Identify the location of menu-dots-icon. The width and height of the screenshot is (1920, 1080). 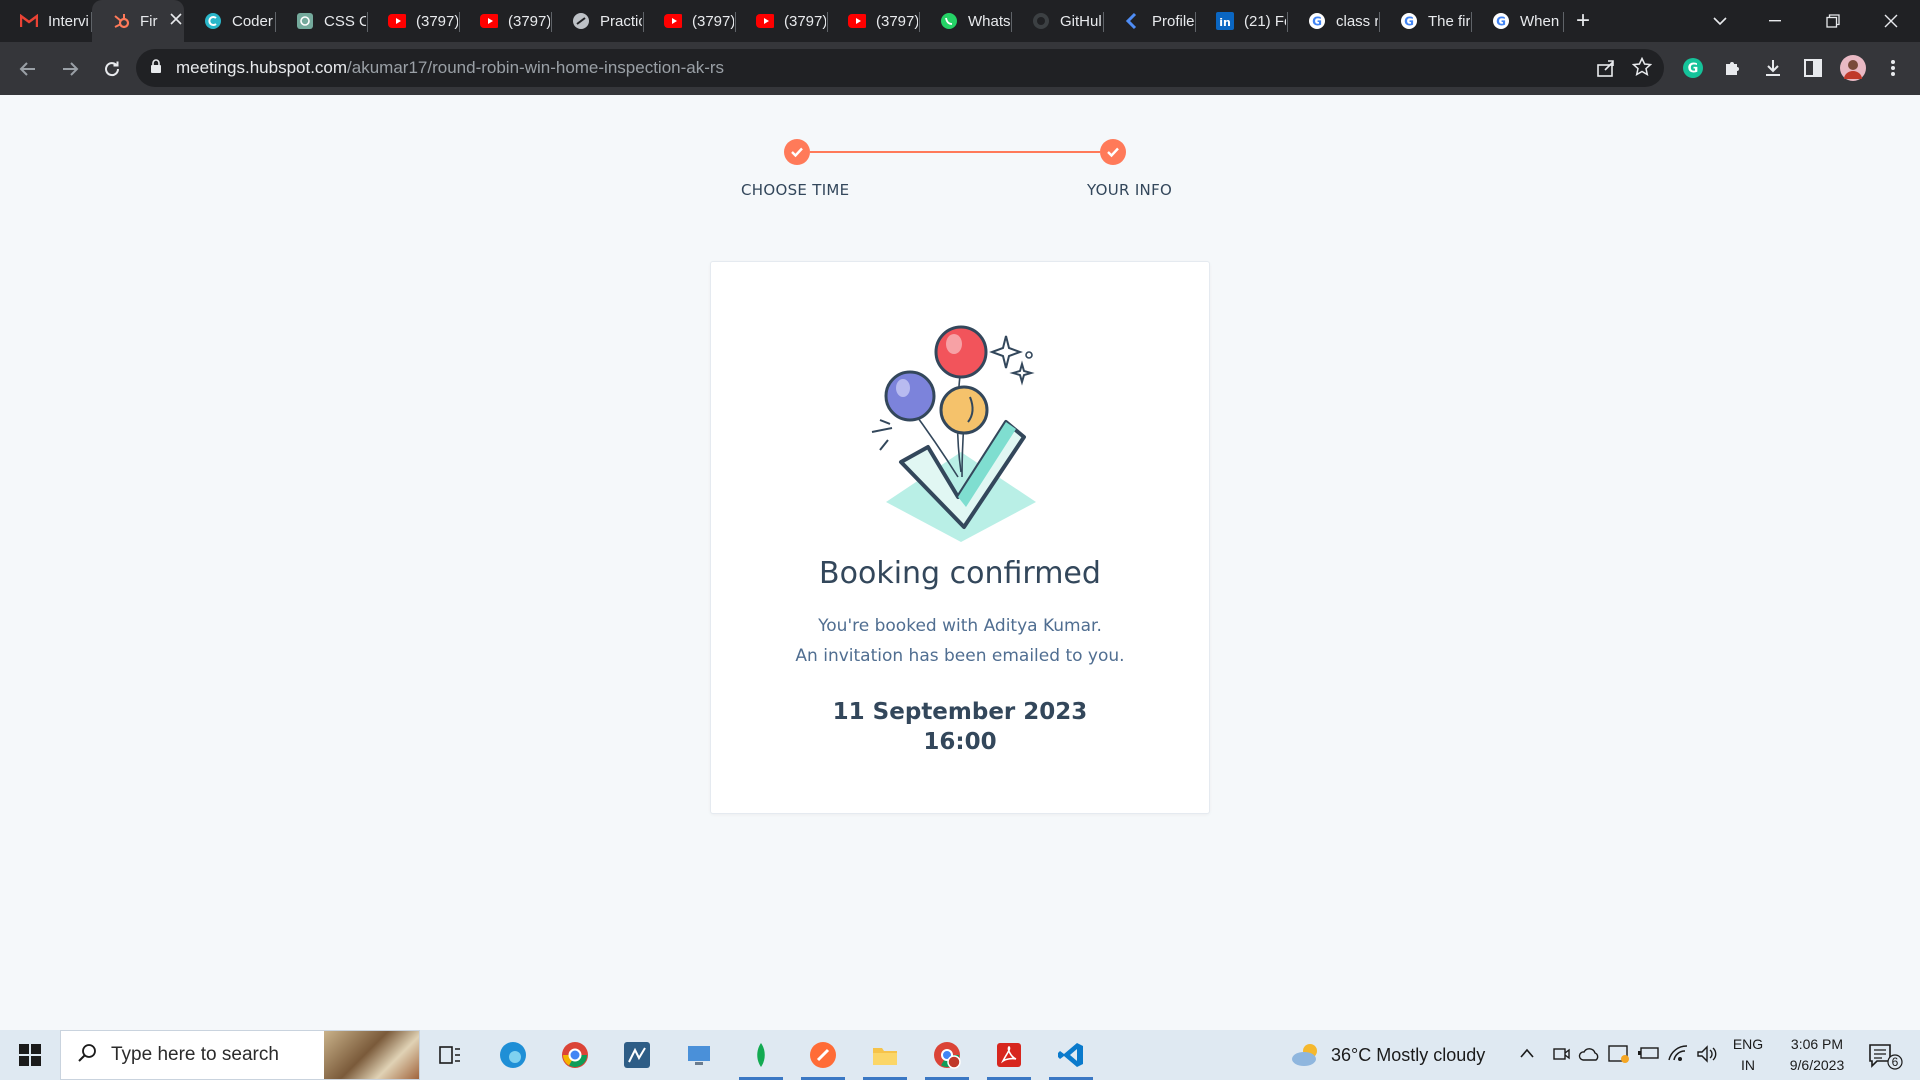
(1893, 68).